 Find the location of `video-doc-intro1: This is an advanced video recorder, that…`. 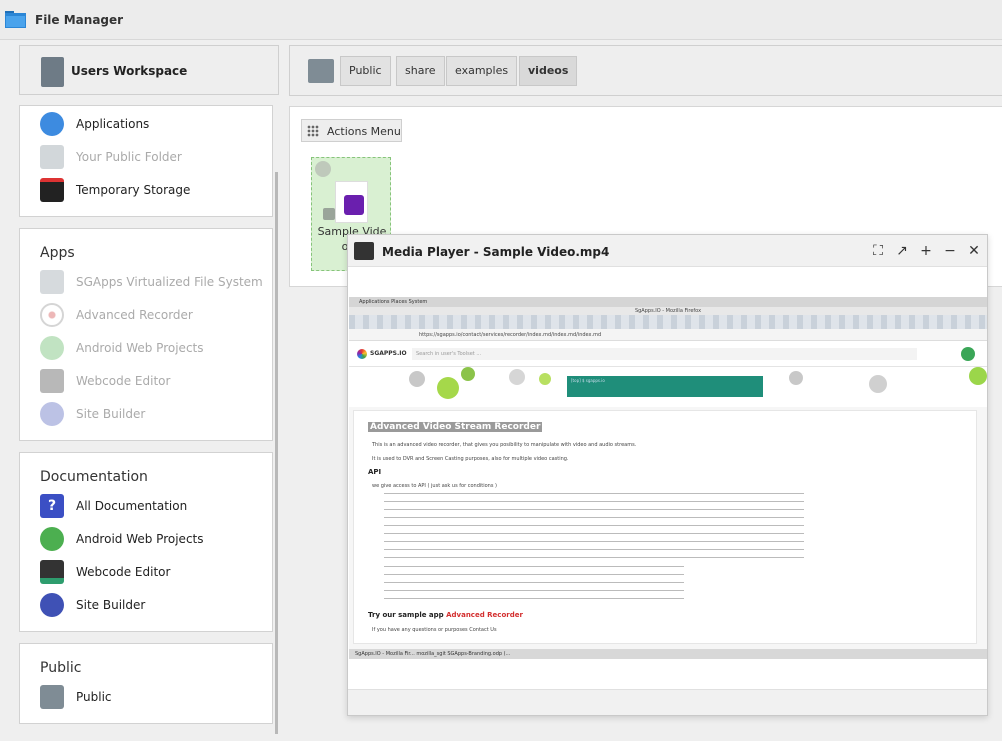

video-doc-intro1: This is an advanced video recorder, that… is located at coordinates (504, 445).